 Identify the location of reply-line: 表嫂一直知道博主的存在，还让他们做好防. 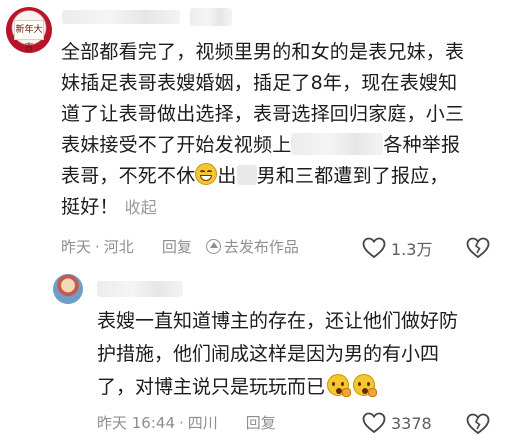
(278, 321).